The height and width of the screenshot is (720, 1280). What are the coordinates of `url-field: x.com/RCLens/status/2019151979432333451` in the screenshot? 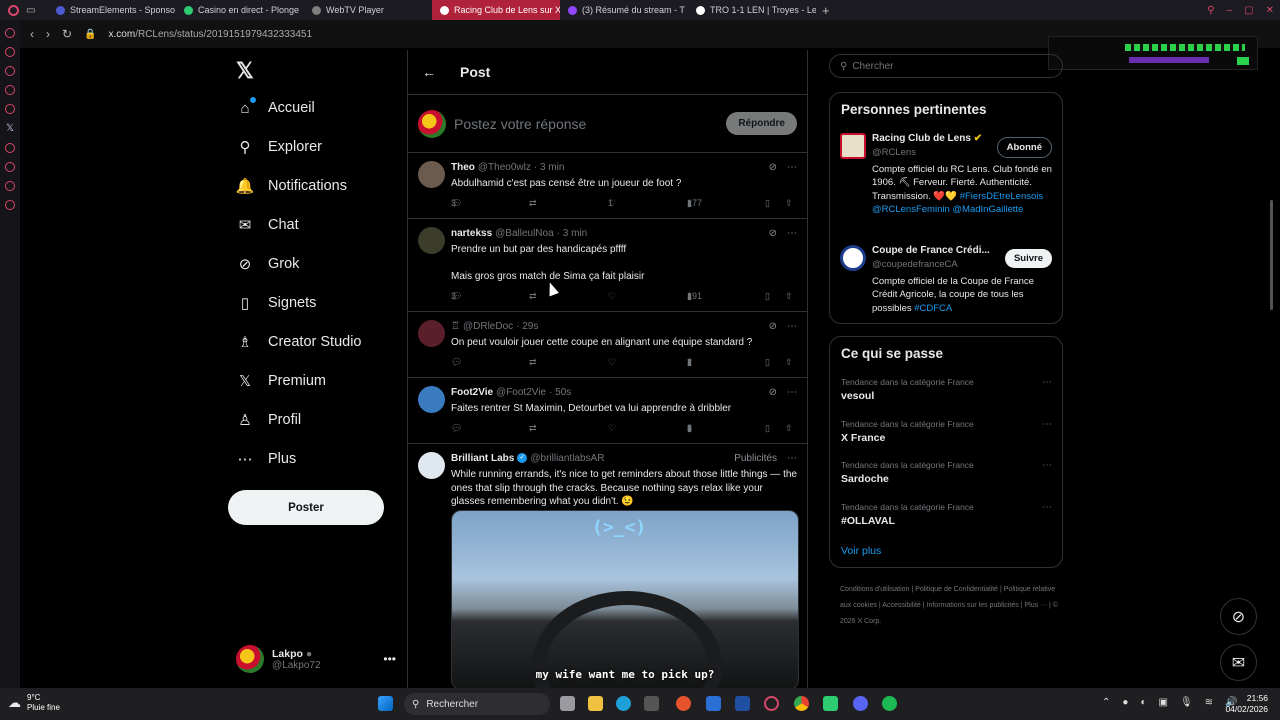 It's located at (210, 34).